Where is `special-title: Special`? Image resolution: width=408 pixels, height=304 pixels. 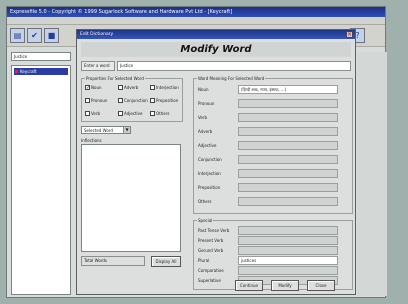
special-title: Special is located at coordinates (205, 220).